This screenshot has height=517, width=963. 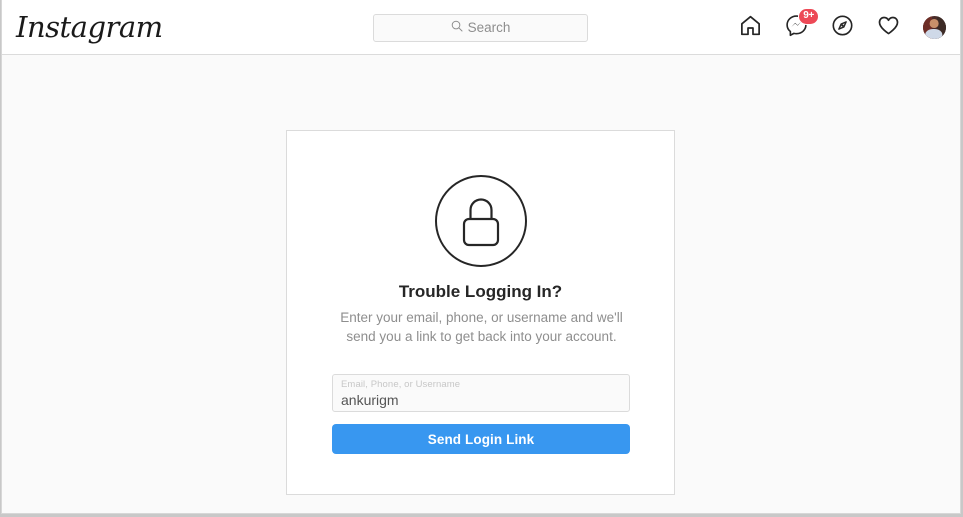 I want to click on avatar-body, so click(x=934, y=33).